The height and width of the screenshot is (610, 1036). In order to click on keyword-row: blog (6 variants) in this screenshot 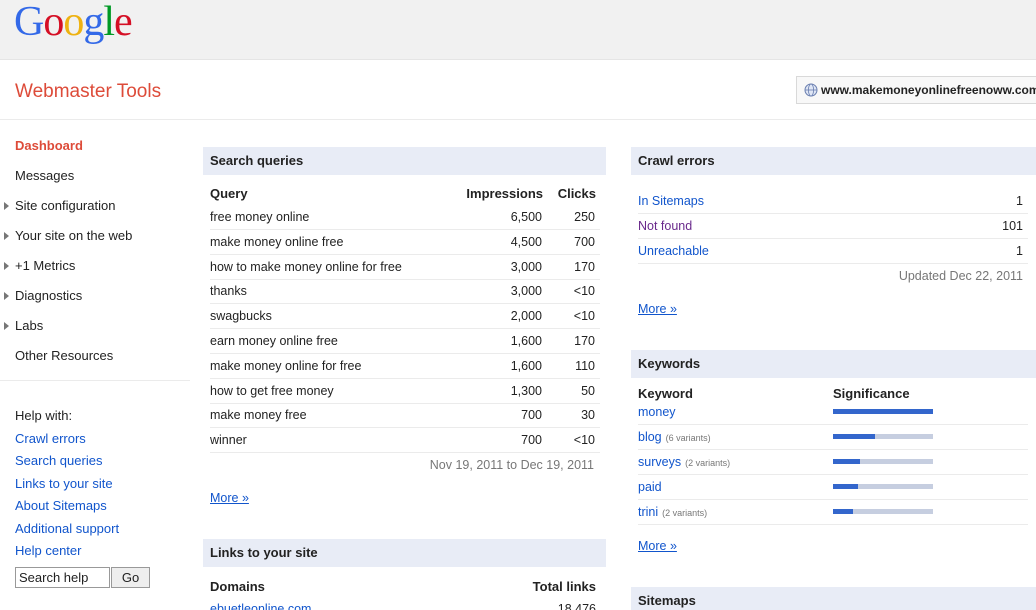, I will do `click(674, 437)`.